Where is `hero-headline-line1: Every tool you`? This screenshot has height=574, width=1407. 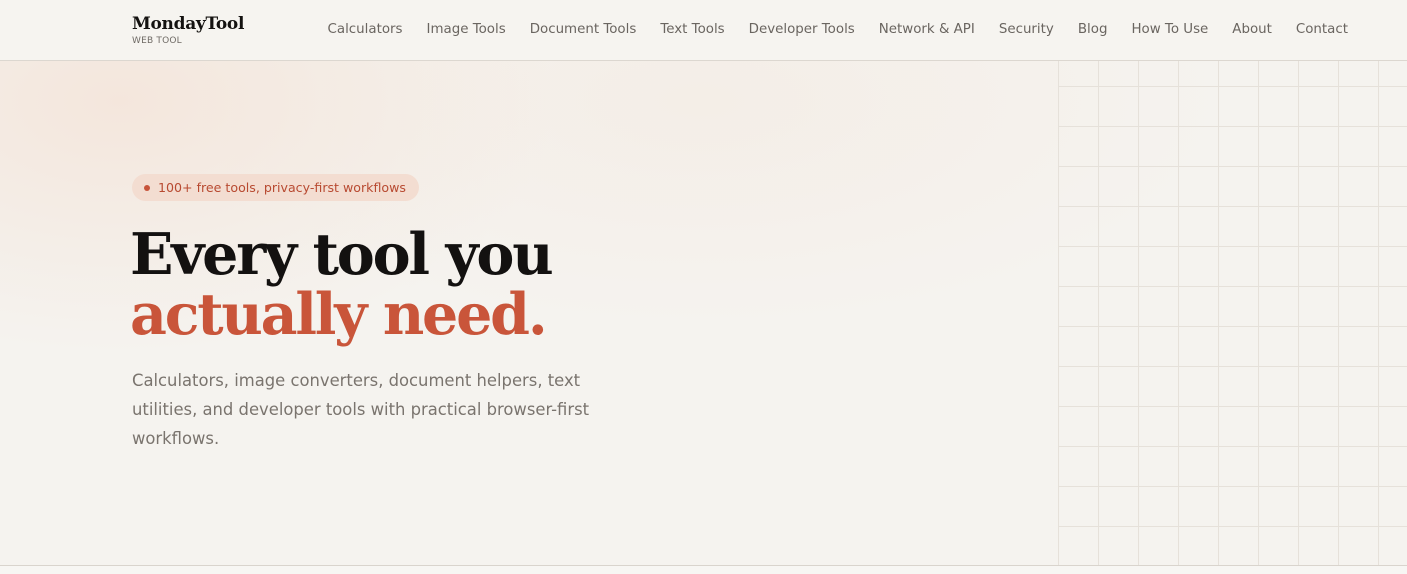 hero-headline-line1: Every tool you is located at coordinates (342, 254).